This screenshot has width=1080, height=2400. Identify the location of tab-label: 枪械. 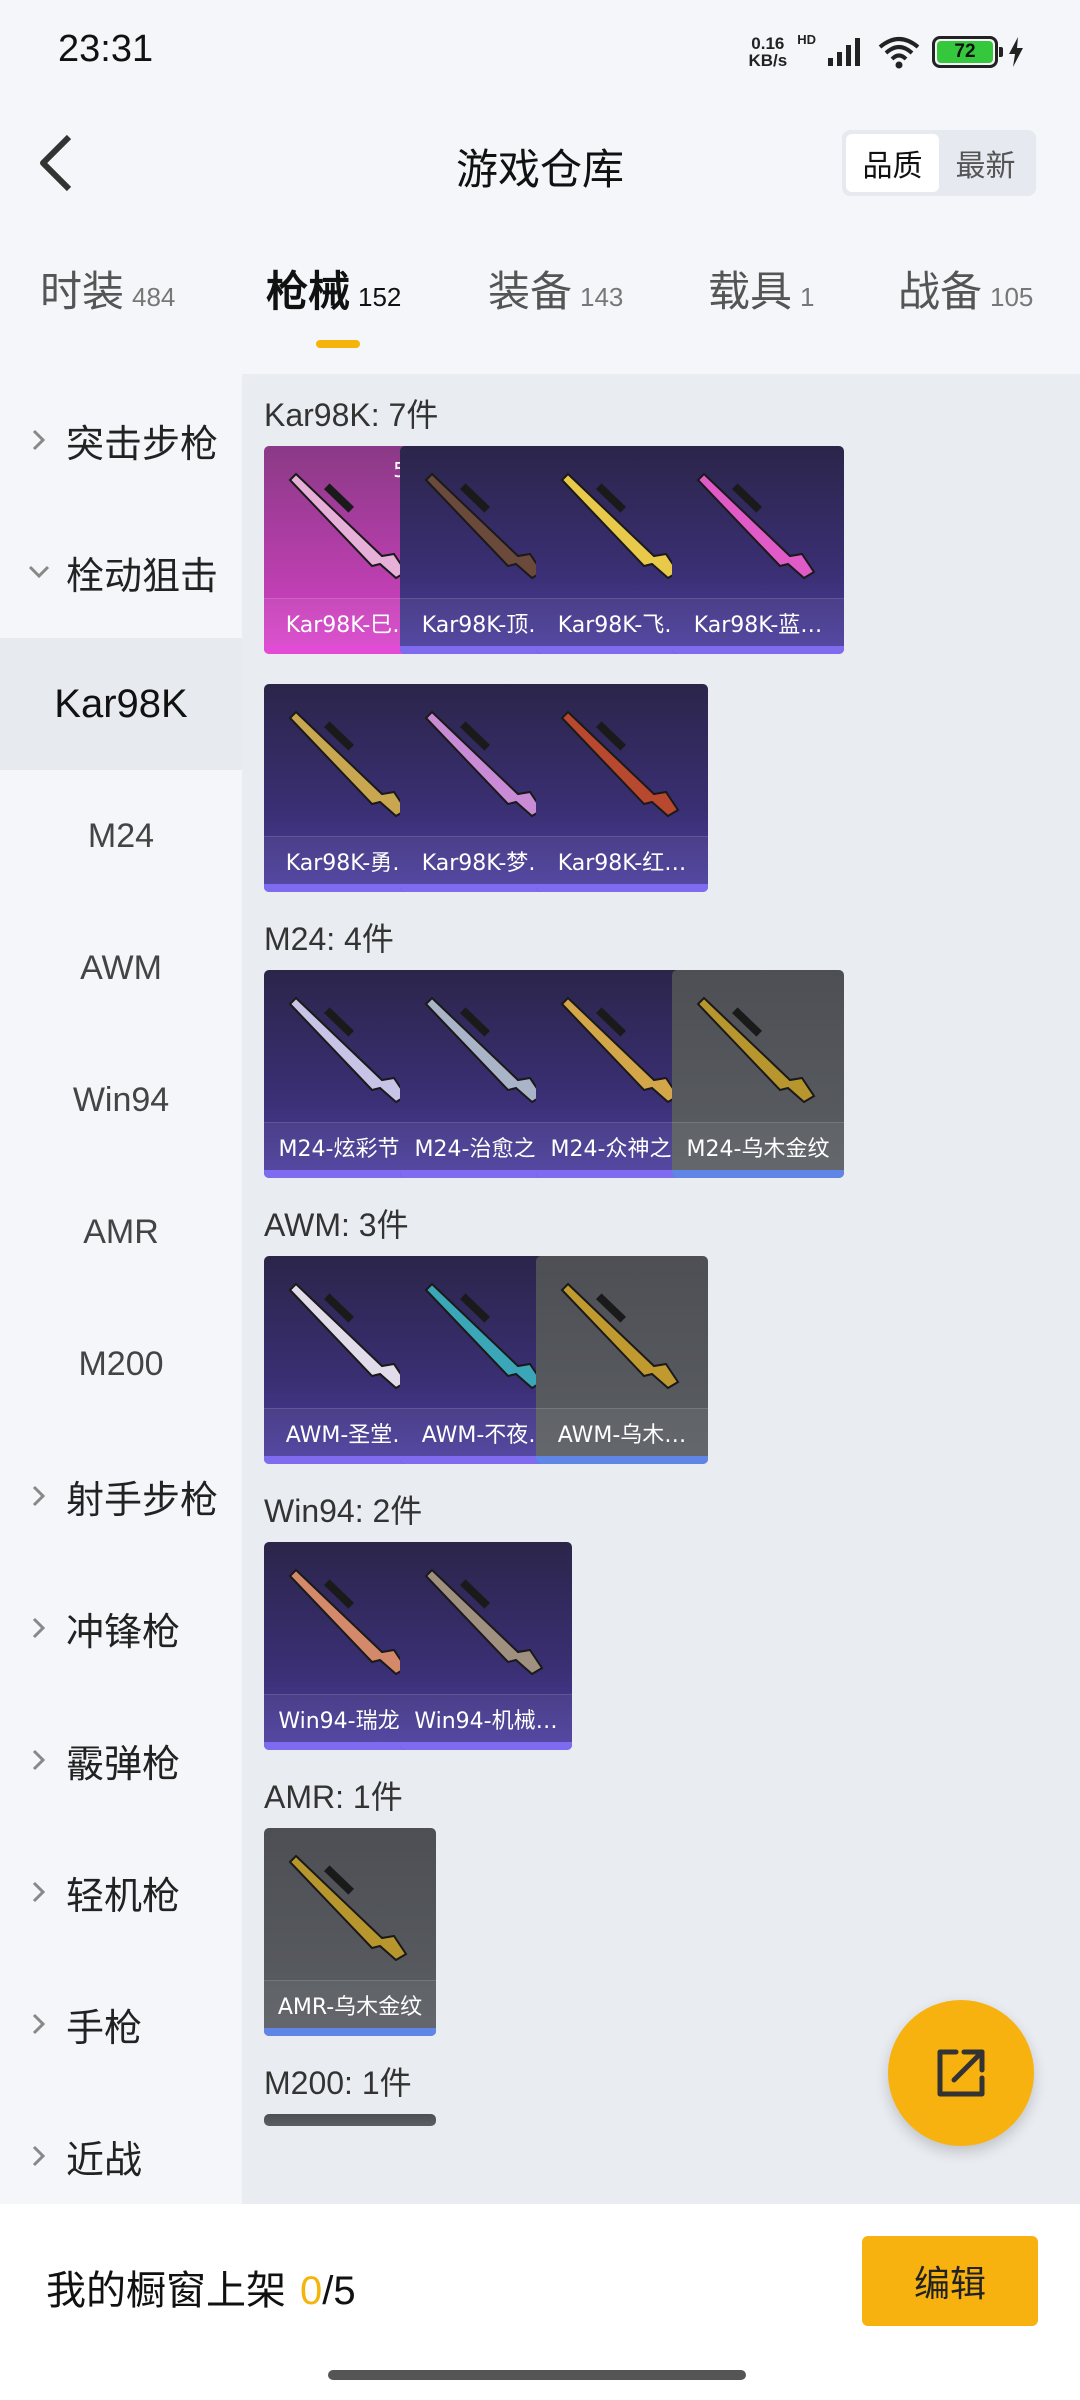
(308, 291).